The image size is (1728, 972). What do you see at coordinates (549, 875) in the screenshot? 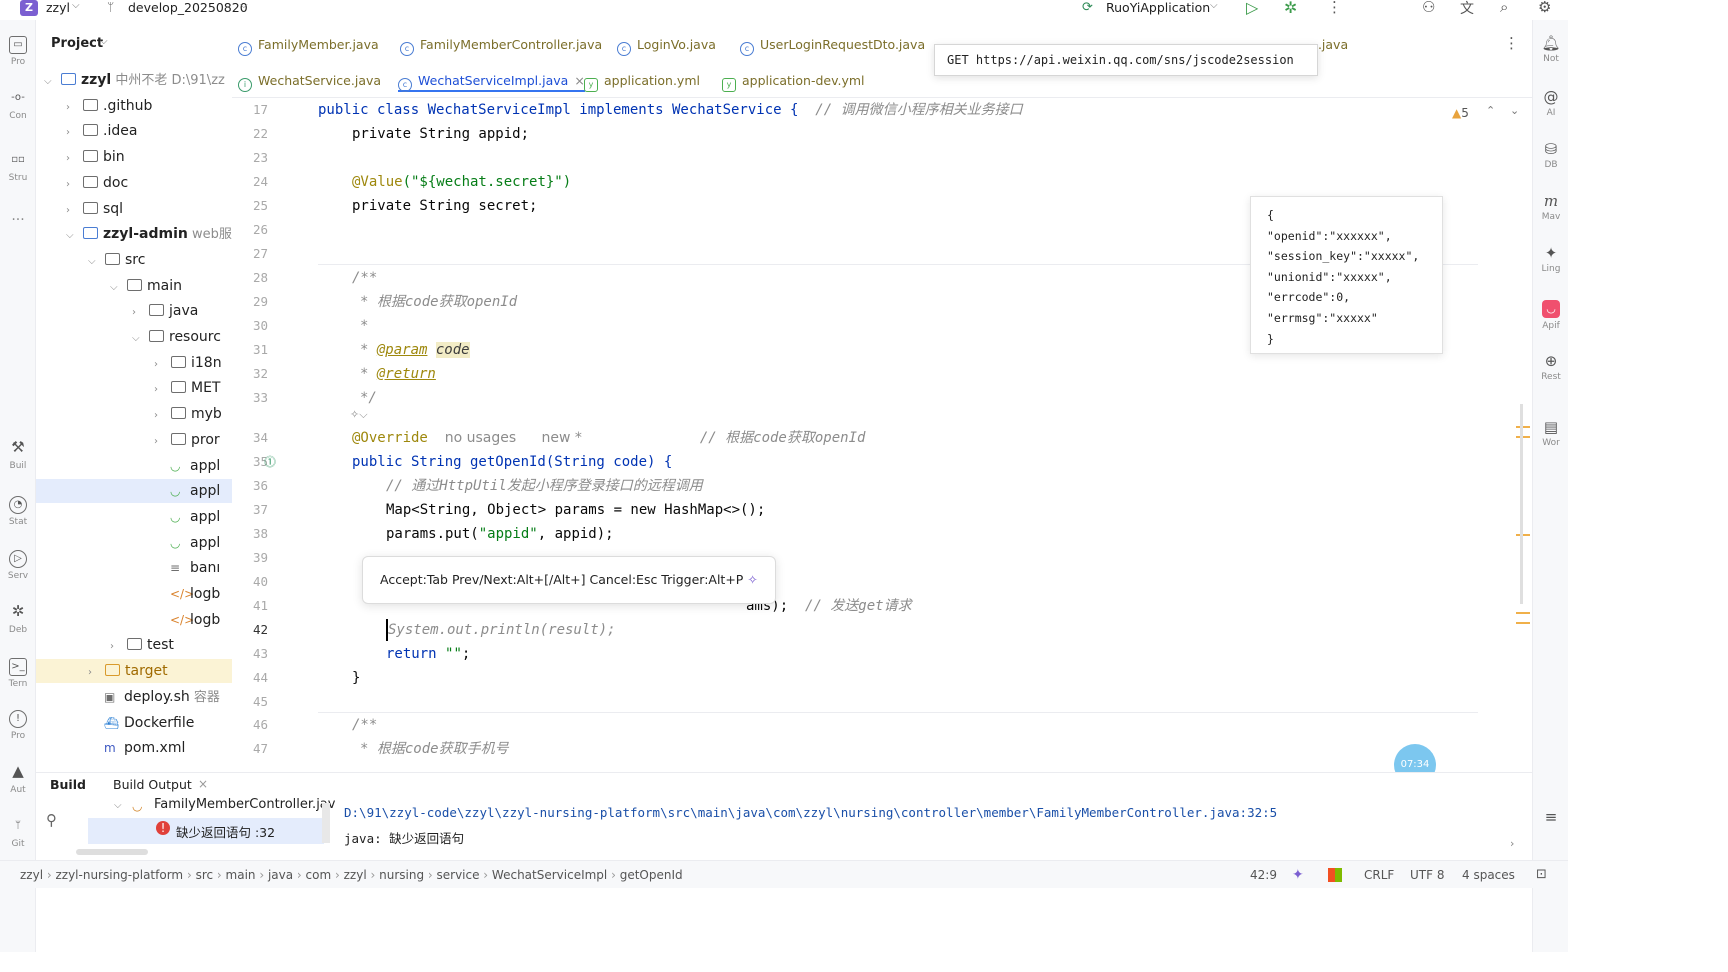
I see `breadcrumb-item: WechatServiceImpl` at bounding box center [549, 875].